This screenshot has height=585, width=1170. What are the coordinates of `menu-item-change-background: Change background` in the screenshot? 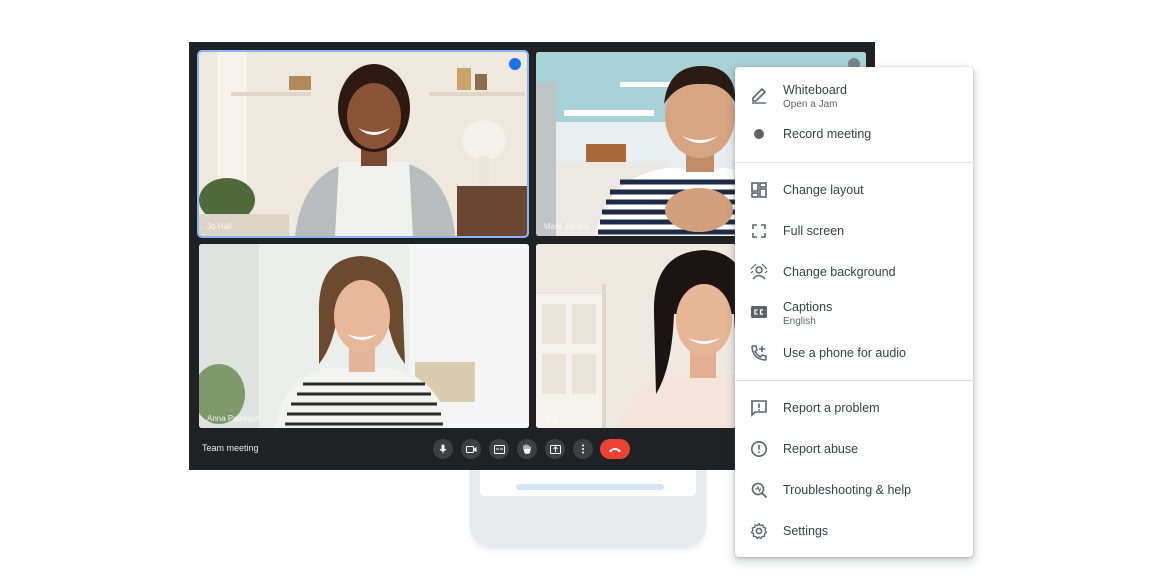 It's located at (854, 272).